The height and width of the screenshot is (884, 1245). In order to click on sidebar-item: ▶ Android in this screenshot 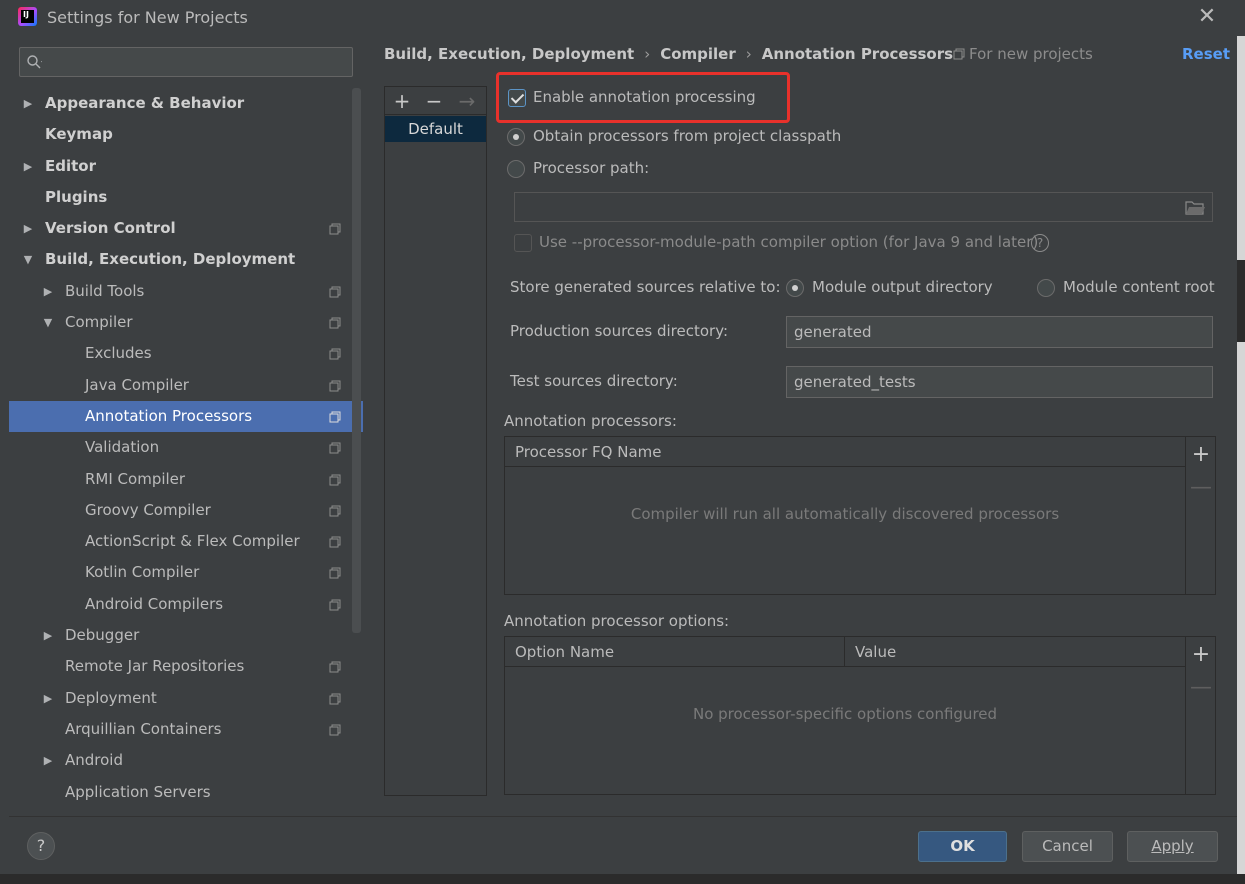, I will do `click(186, 760)`.